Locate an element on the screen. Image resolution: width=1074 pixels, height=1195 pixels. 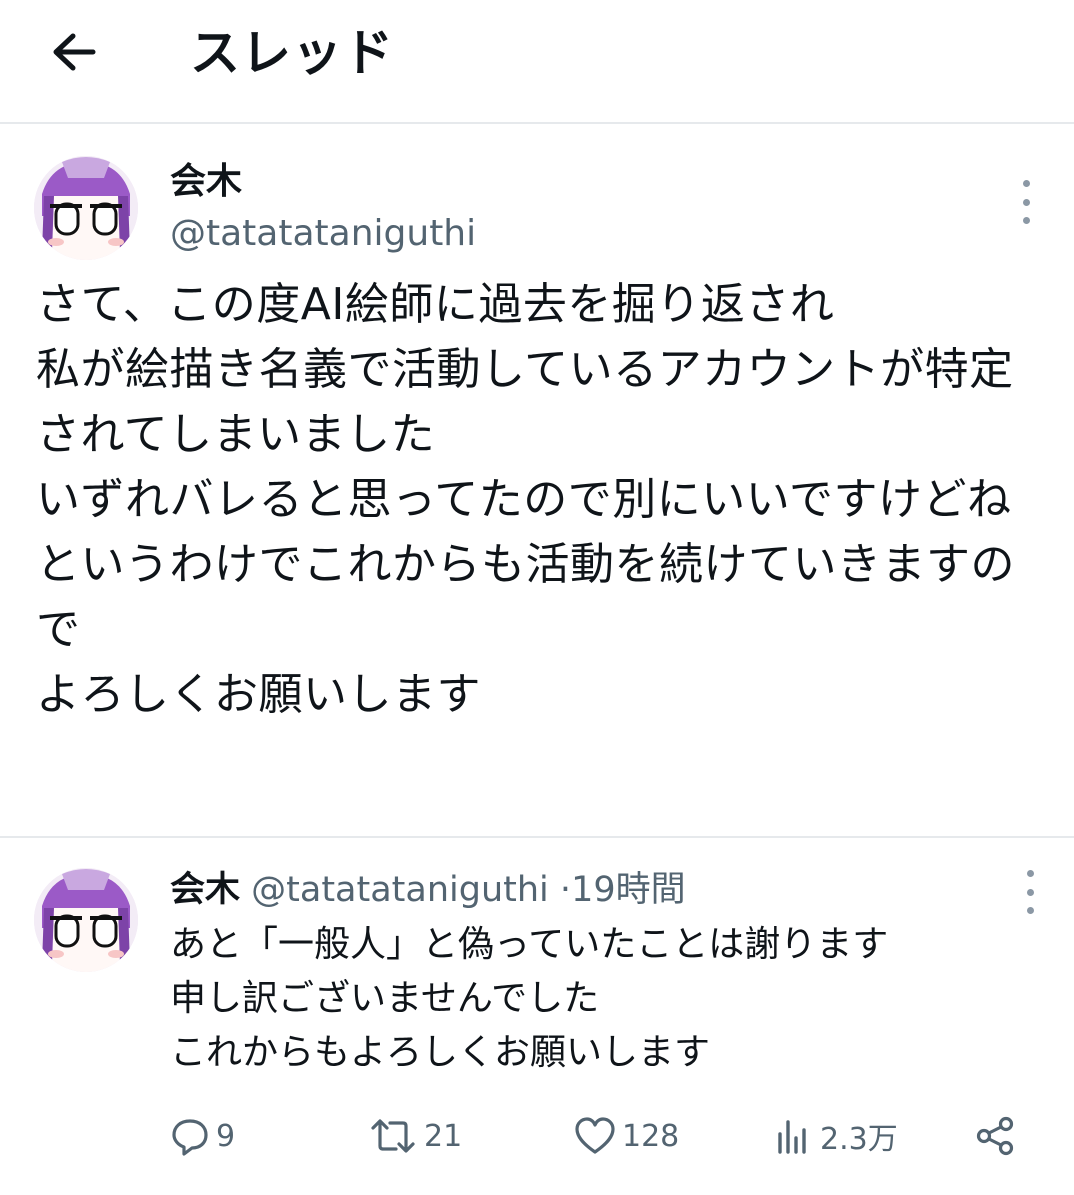
reply-count: 9 is located at coordinates (226, 1136).